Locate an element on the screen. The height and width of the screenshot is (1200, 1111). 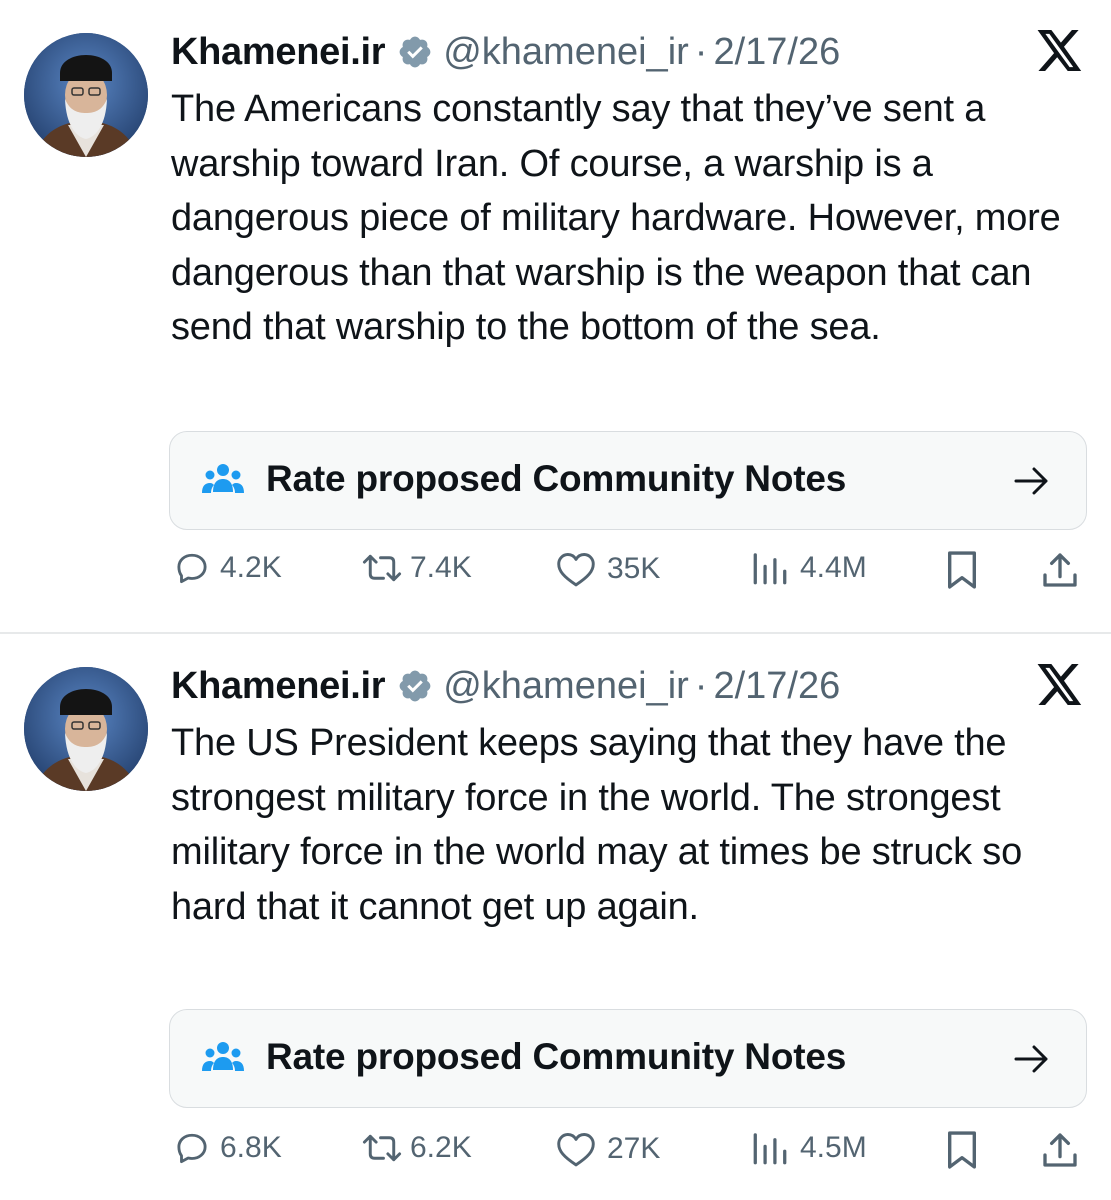
views-button: 4.4M is located at coordinates (808, 568).